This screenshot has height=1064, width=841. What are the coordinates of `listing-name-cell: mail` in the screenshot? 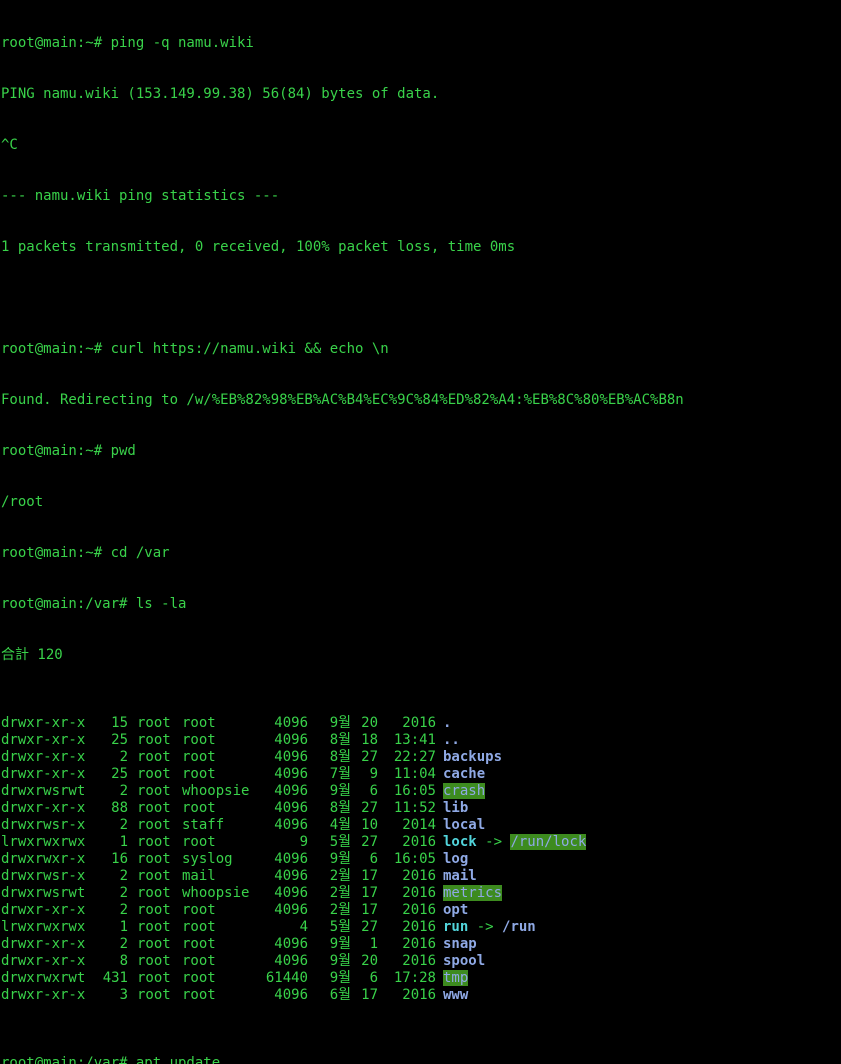 It's located at (460, 876).